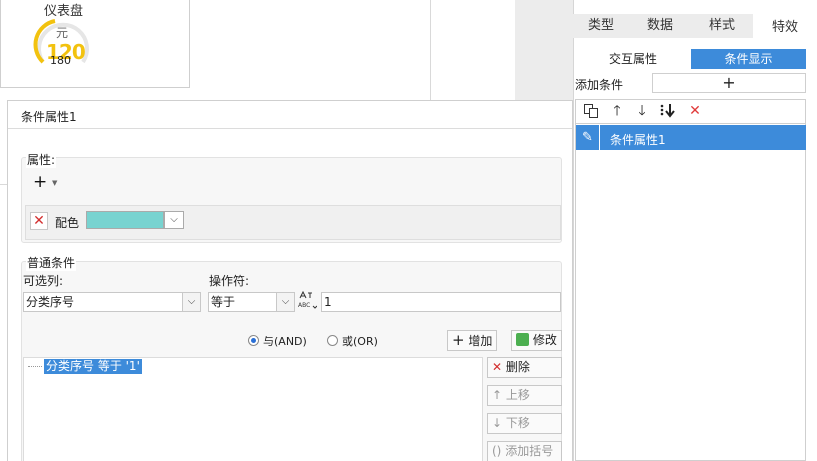  What do you see at coordinates (441, 302) in the screenshot?
I see `value-input: 1` at bounding box center [441, 302].